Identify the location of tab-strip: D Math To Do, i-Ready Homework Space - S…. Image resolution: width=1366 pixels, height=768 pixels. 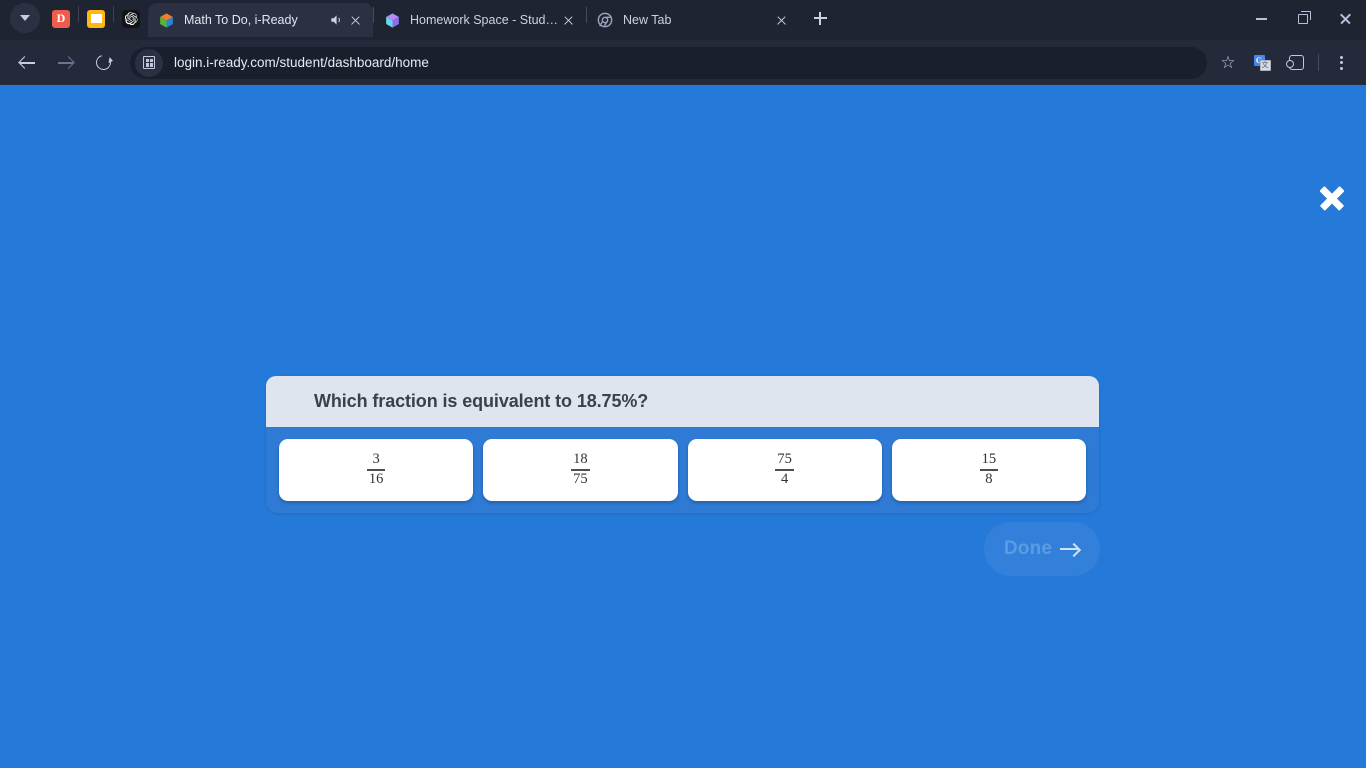
(683, 20).